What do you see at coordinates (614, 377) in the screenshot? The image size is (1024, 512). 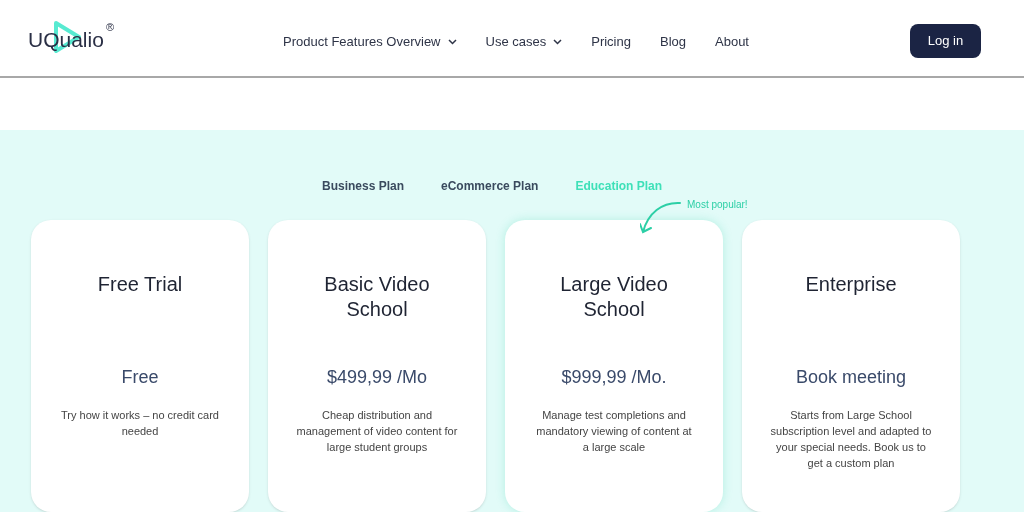 I see `plan-price: $999,99 /Mo.` at bounding box center [614, 377].